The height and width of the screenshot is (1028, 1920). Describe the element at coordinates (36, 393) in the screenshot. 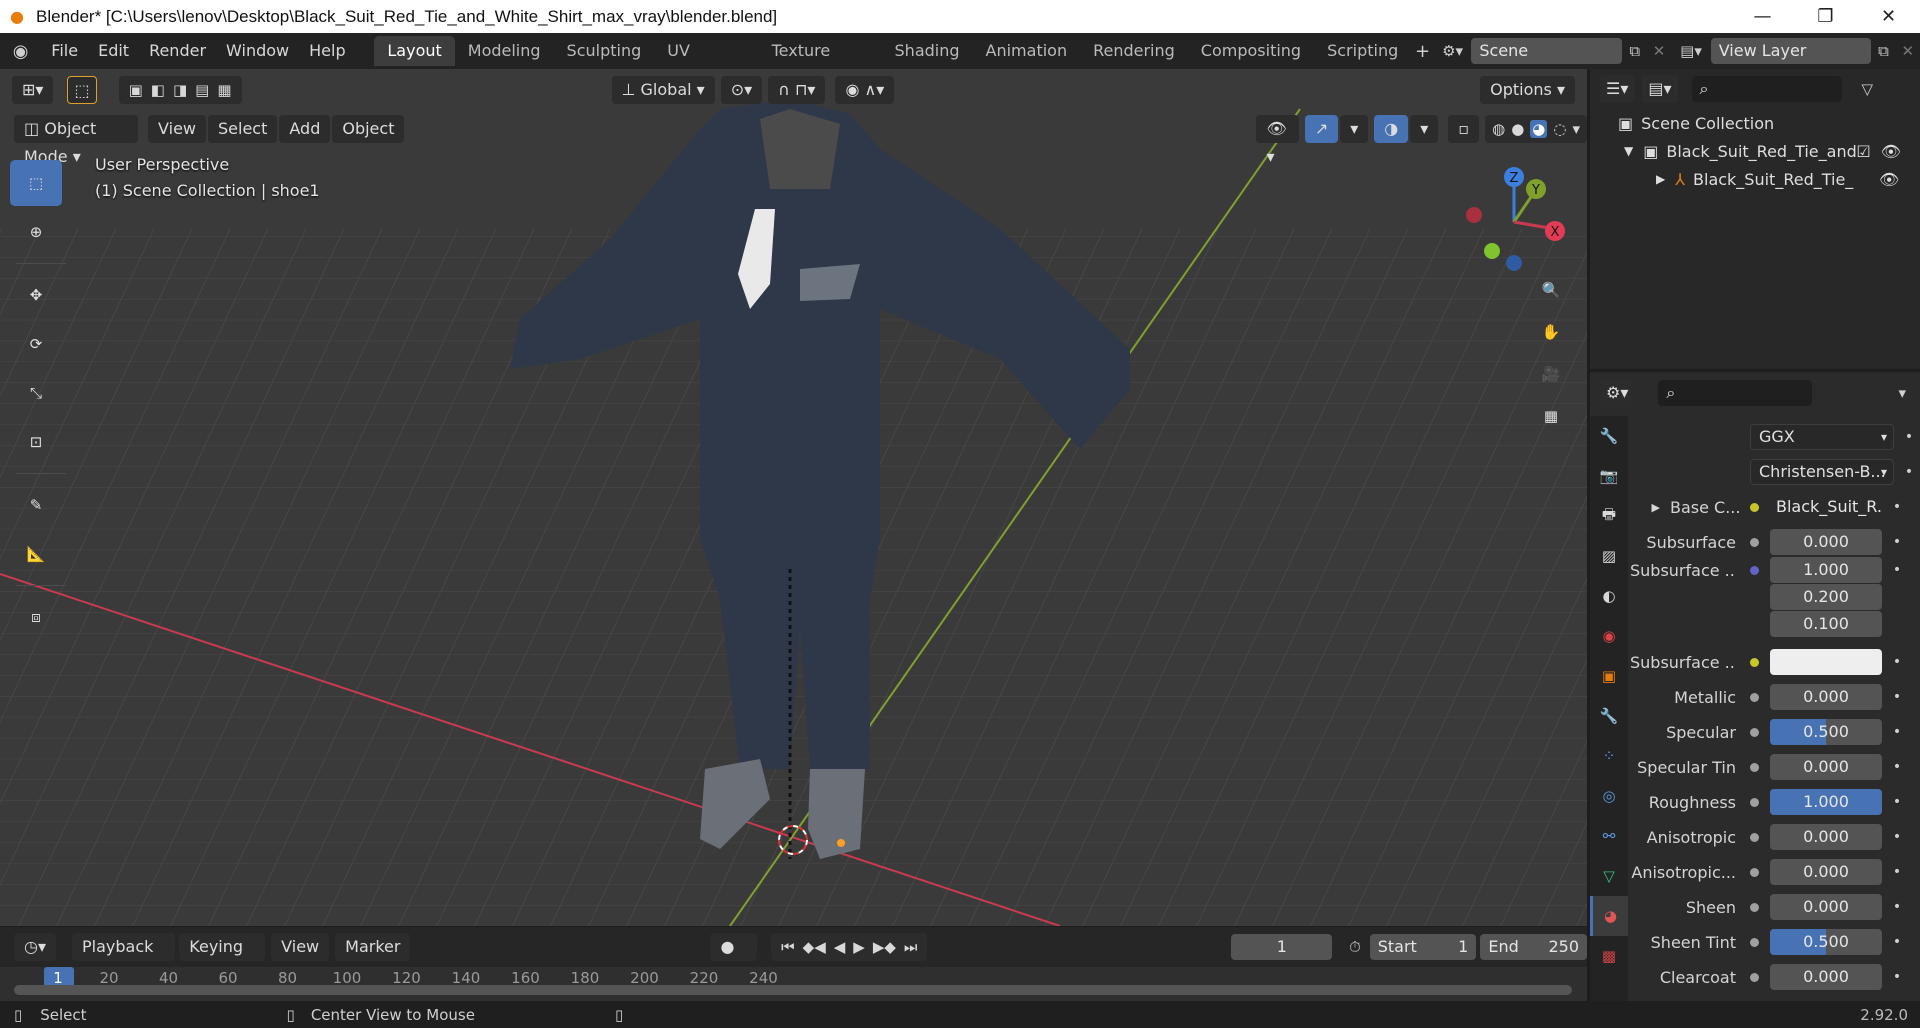

I see `scale-tool: ⤡` at that location.